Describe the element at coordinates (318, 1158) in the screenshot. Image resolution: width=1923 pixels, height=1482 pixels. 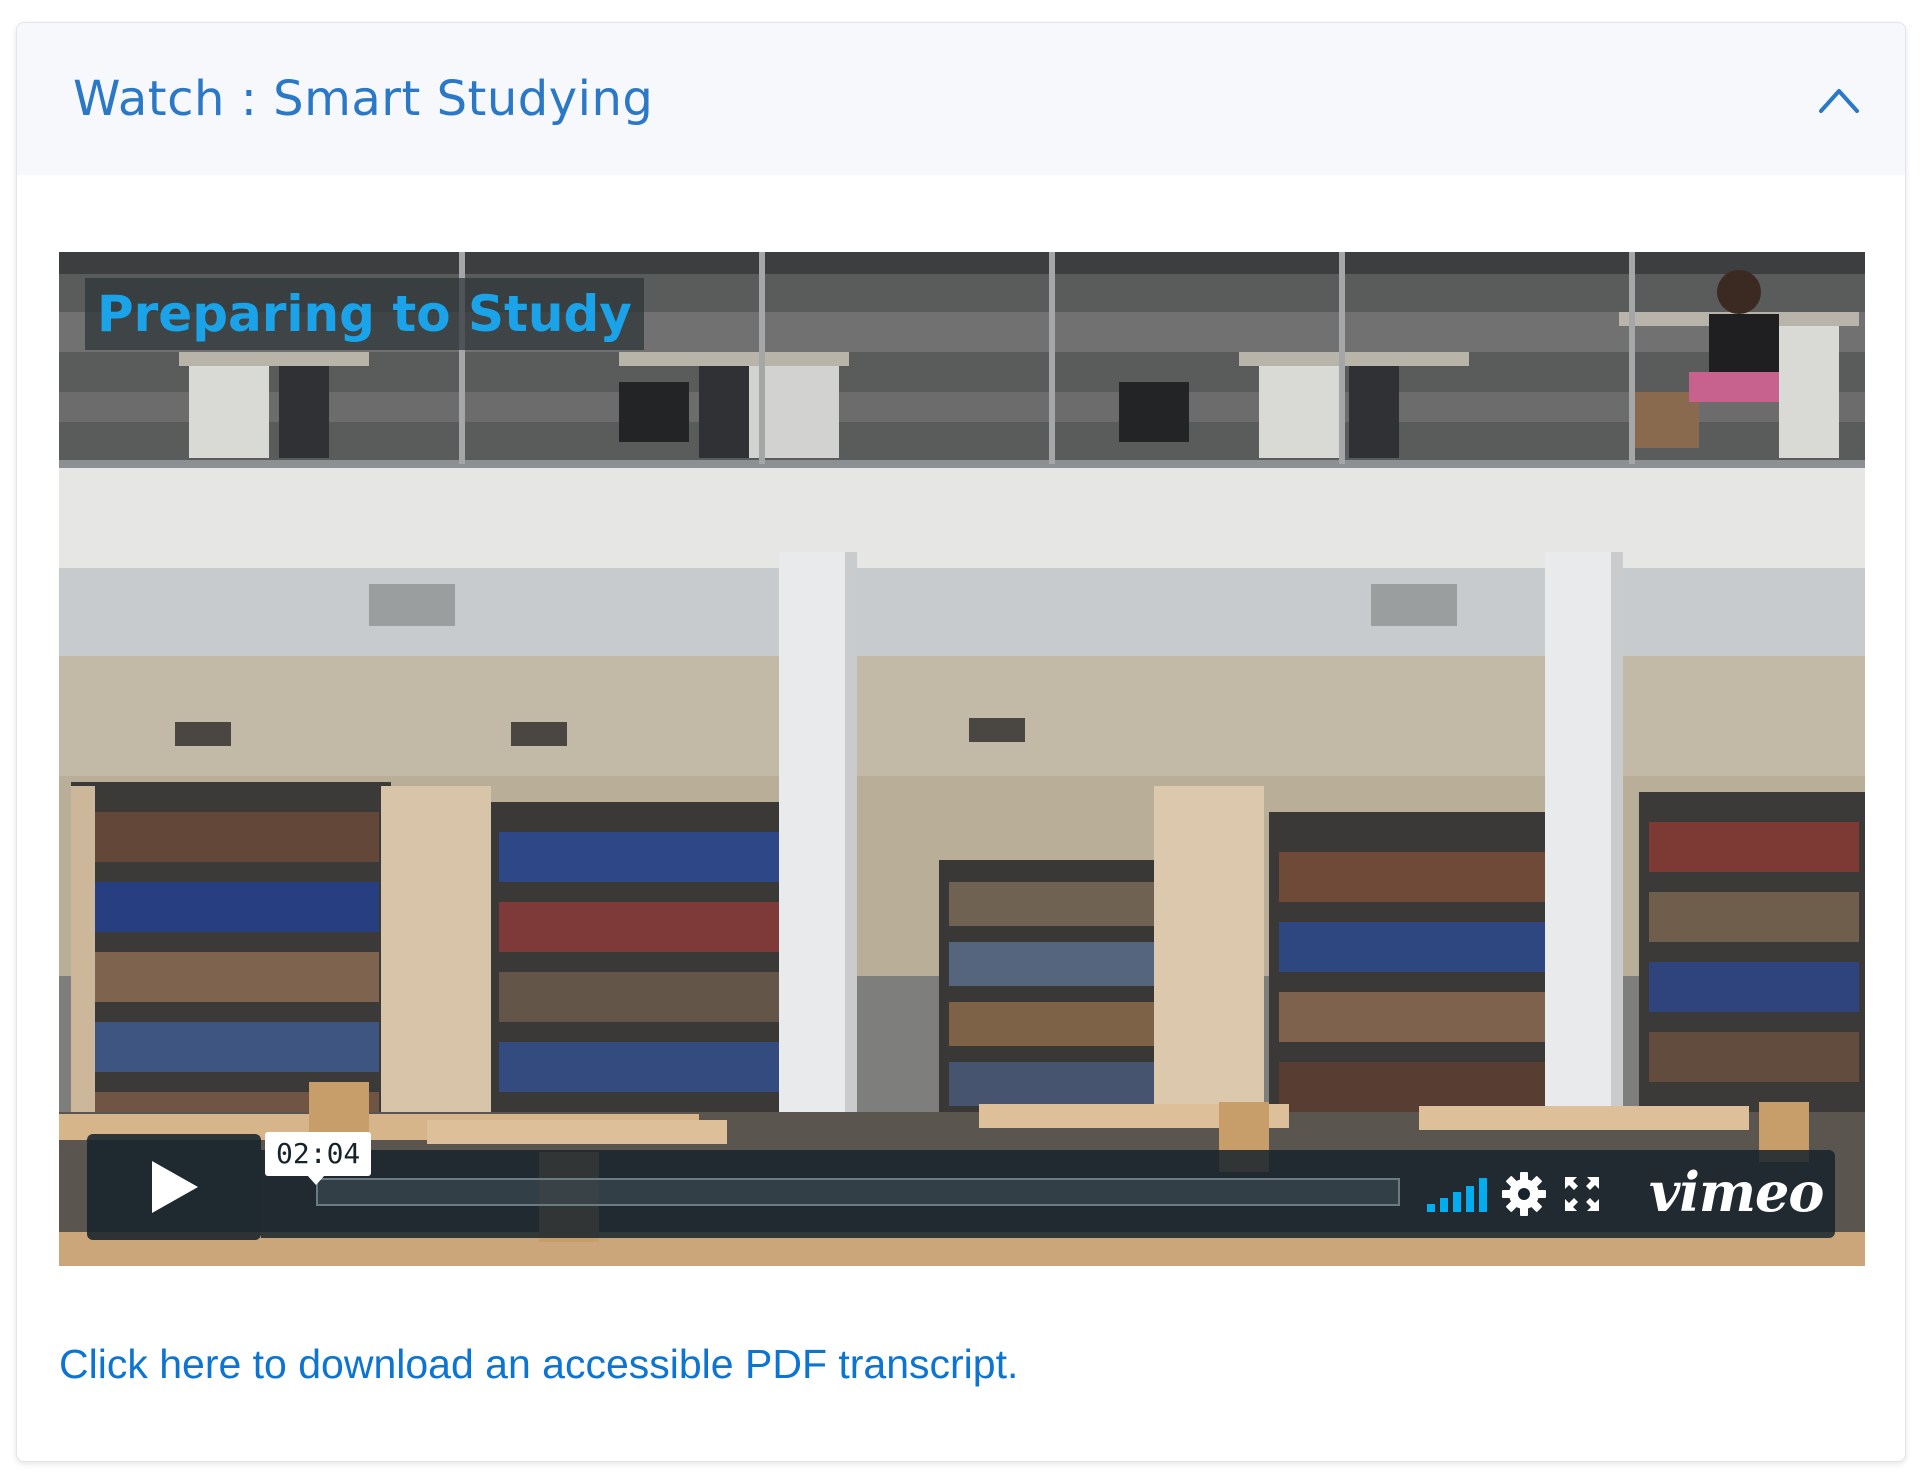
I see `current-time-tooltip: 02:04` at that location.